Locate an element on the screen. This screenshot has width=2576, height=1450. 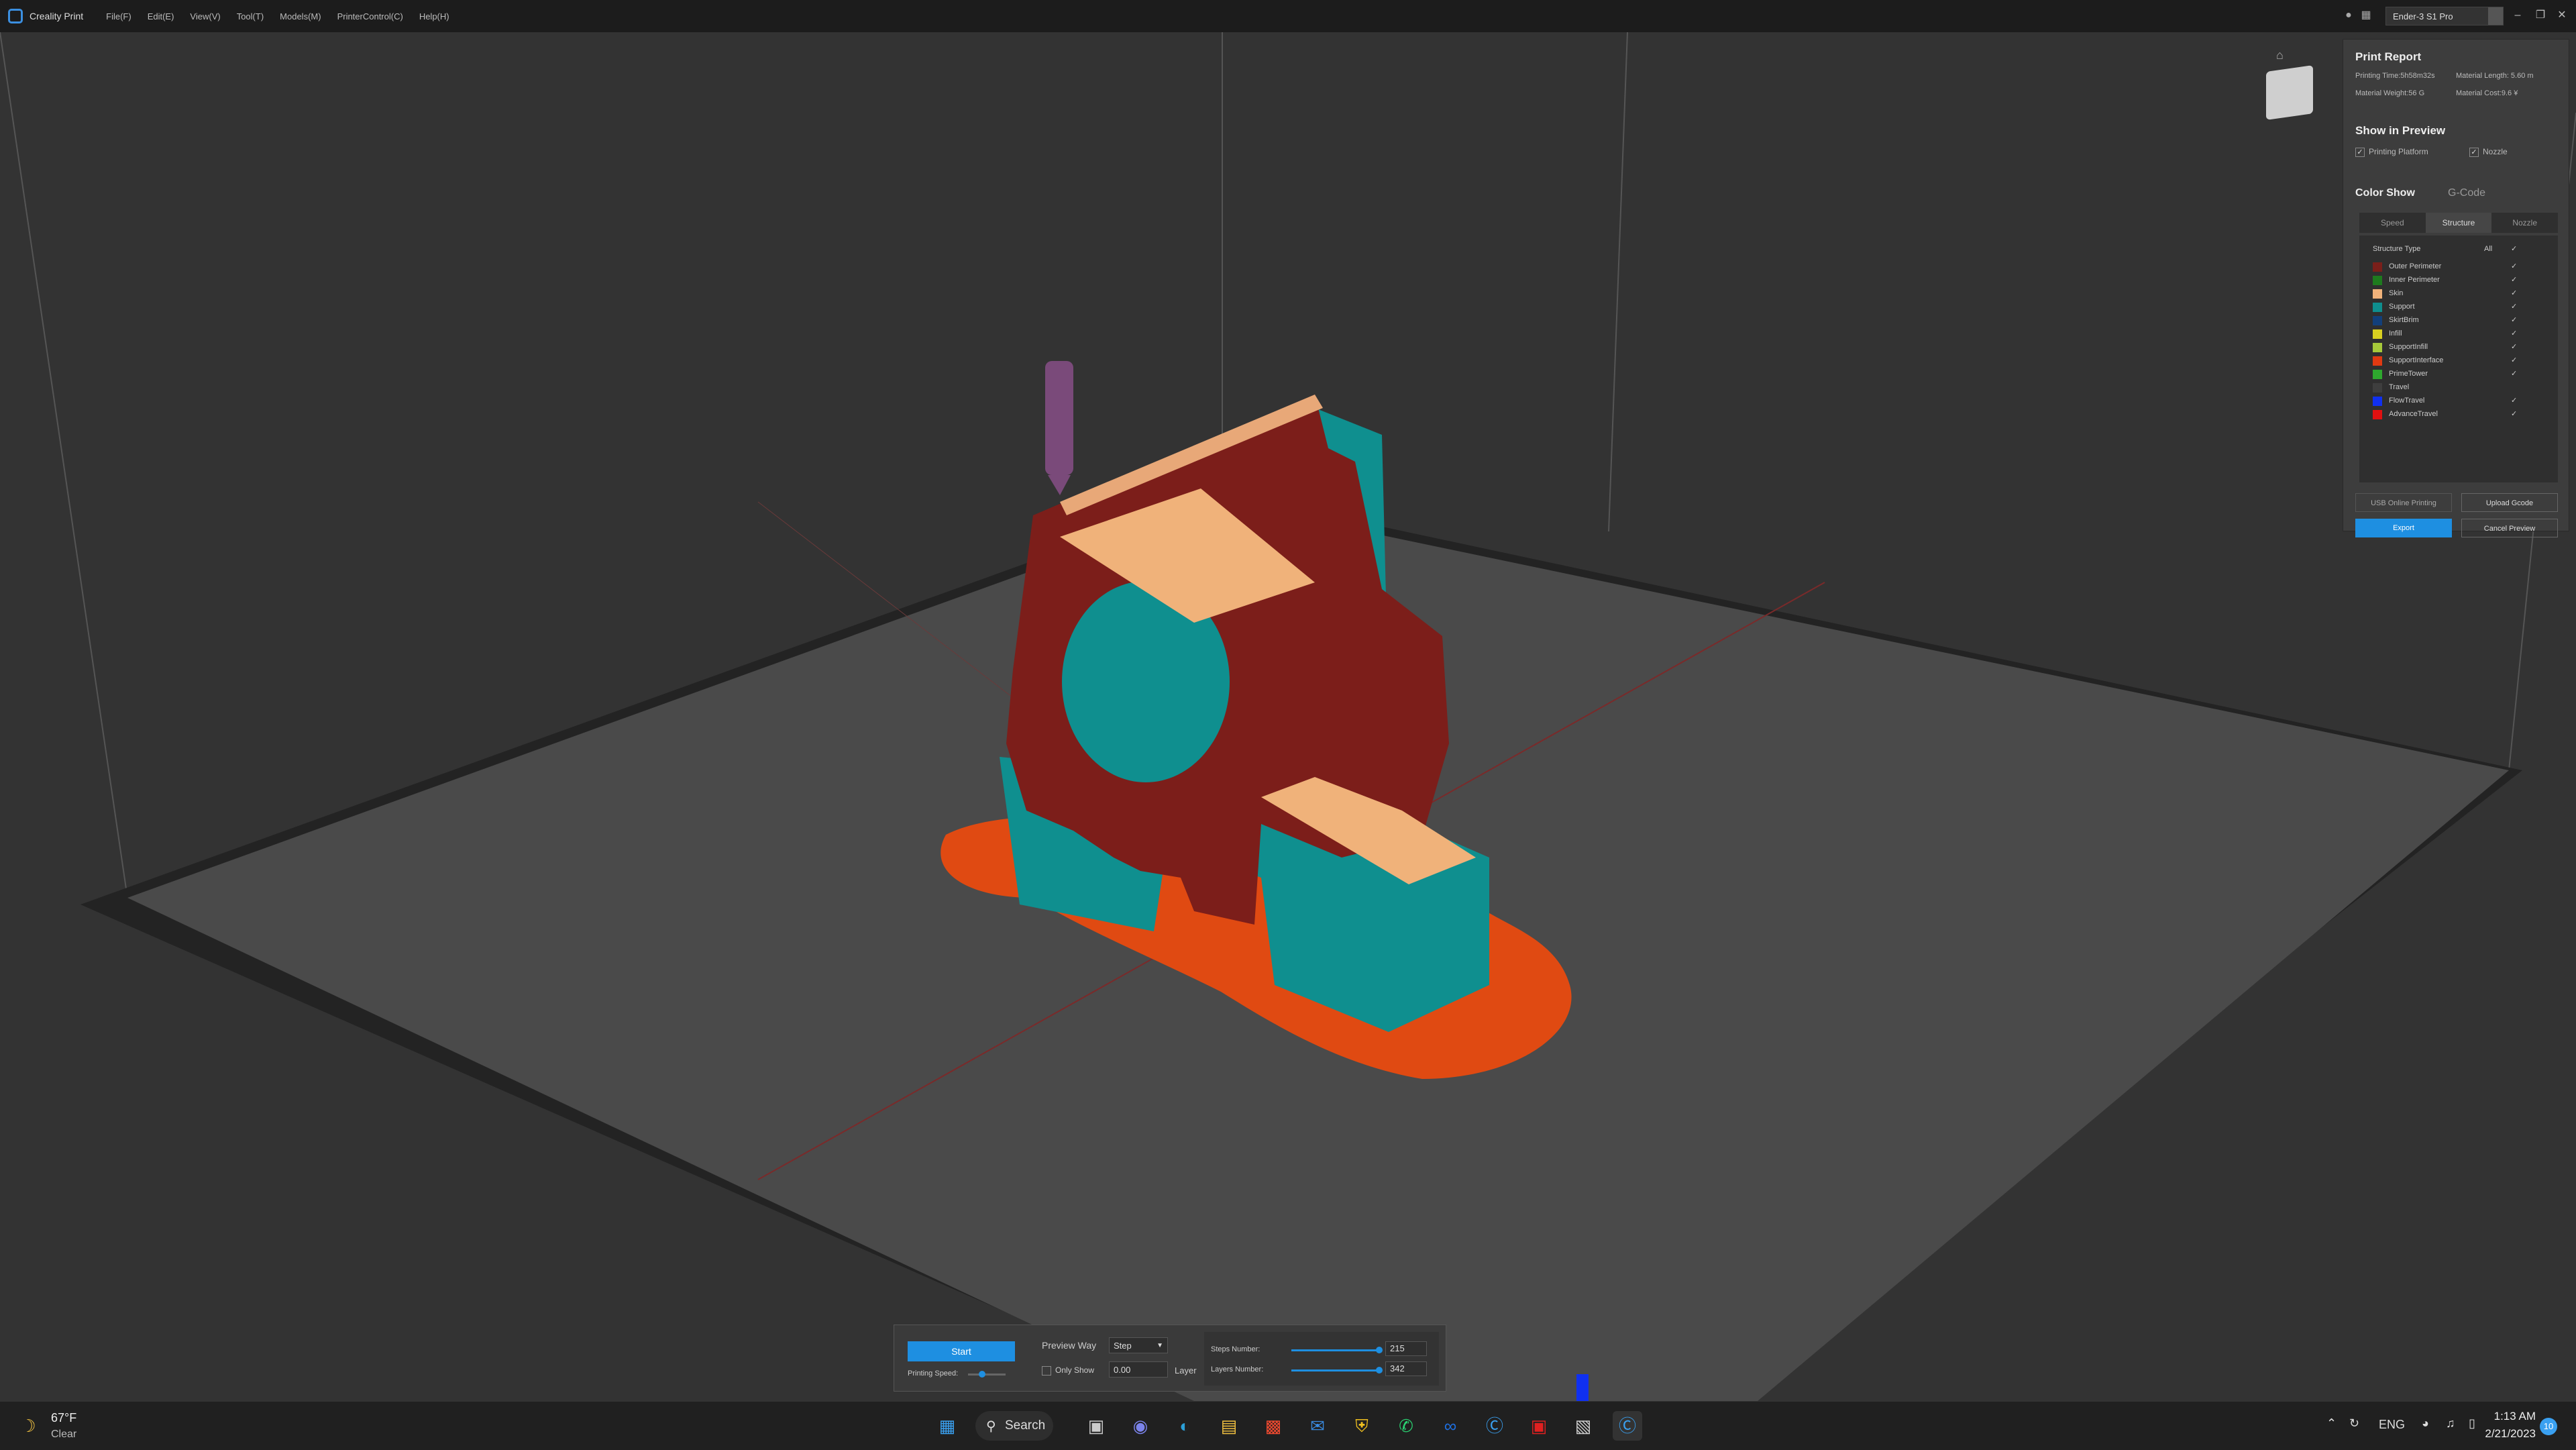
sync-icon: ↻ is located at coordinates (2354, 1423).